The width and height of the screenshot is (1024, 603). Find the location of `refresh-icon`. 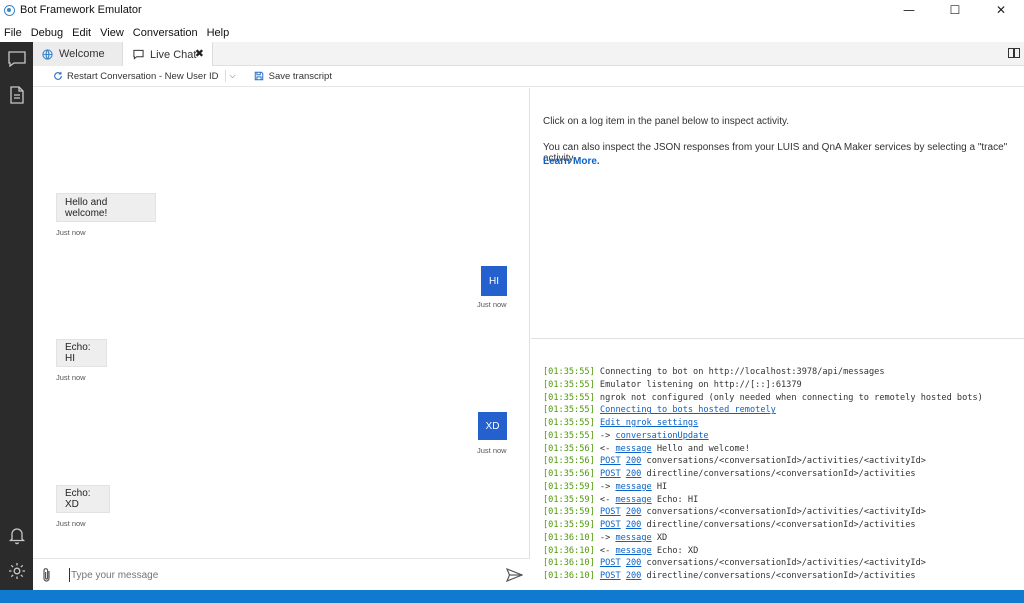

refresh-icon is located at coordinates (57, 76).